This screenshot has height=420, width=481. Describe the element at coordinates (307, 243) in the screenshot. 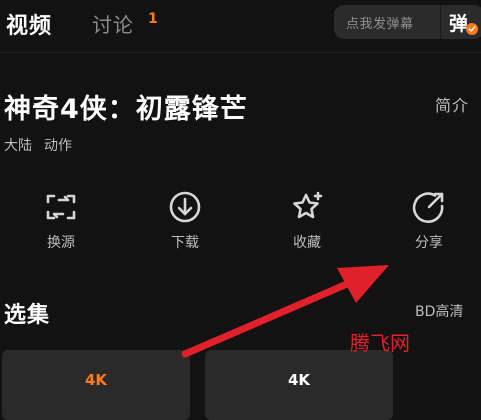

I see `favorite-label: 收藏` at that location.